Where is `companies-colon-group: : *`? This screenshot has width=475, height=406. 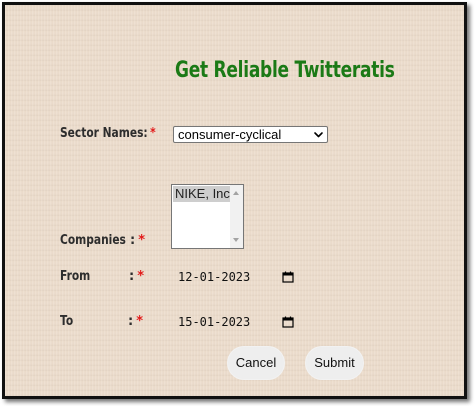
companies-colon-group: : * is located at coordinates (137, 240).